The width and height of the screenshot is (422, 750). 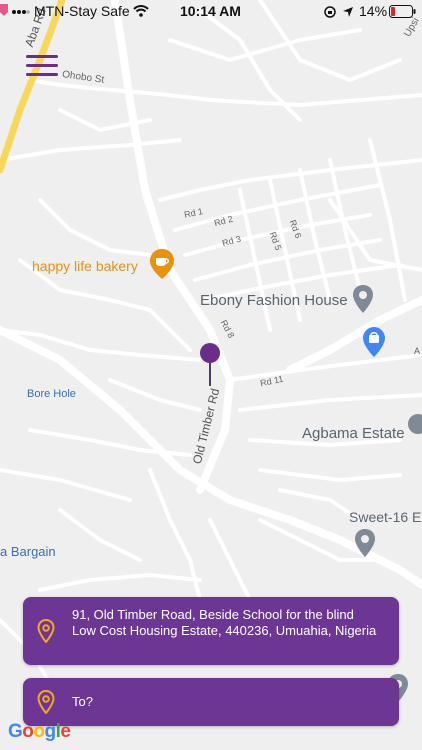 I want to click on road-label-edge-a: A, so click(x=417, y=351).